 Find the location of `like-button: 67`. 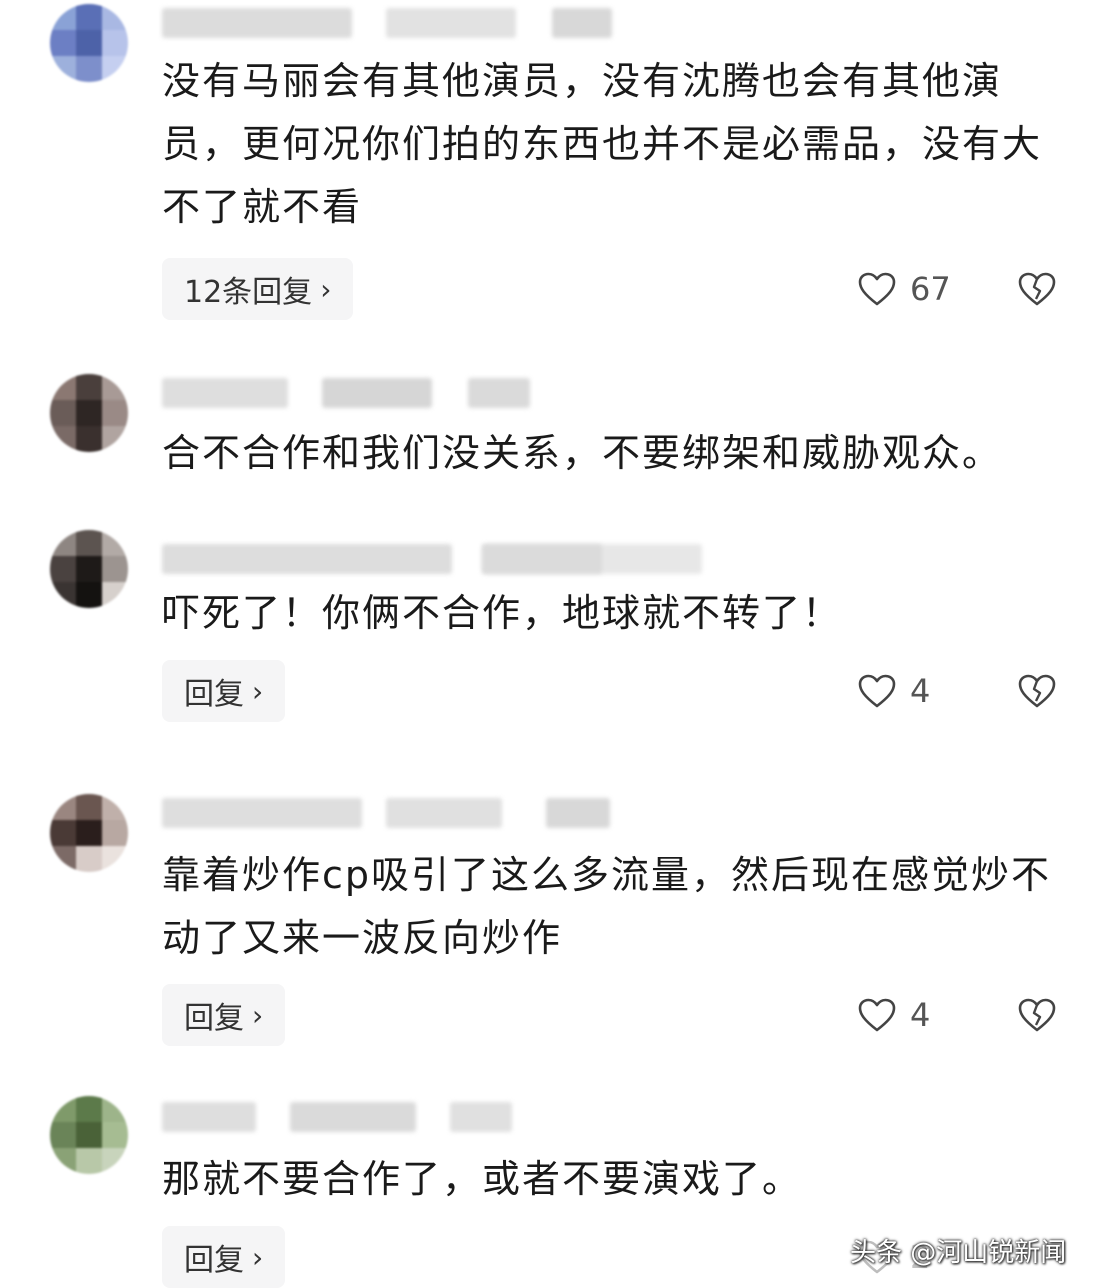

like-button: 67 is located at coordinates (904, 289).